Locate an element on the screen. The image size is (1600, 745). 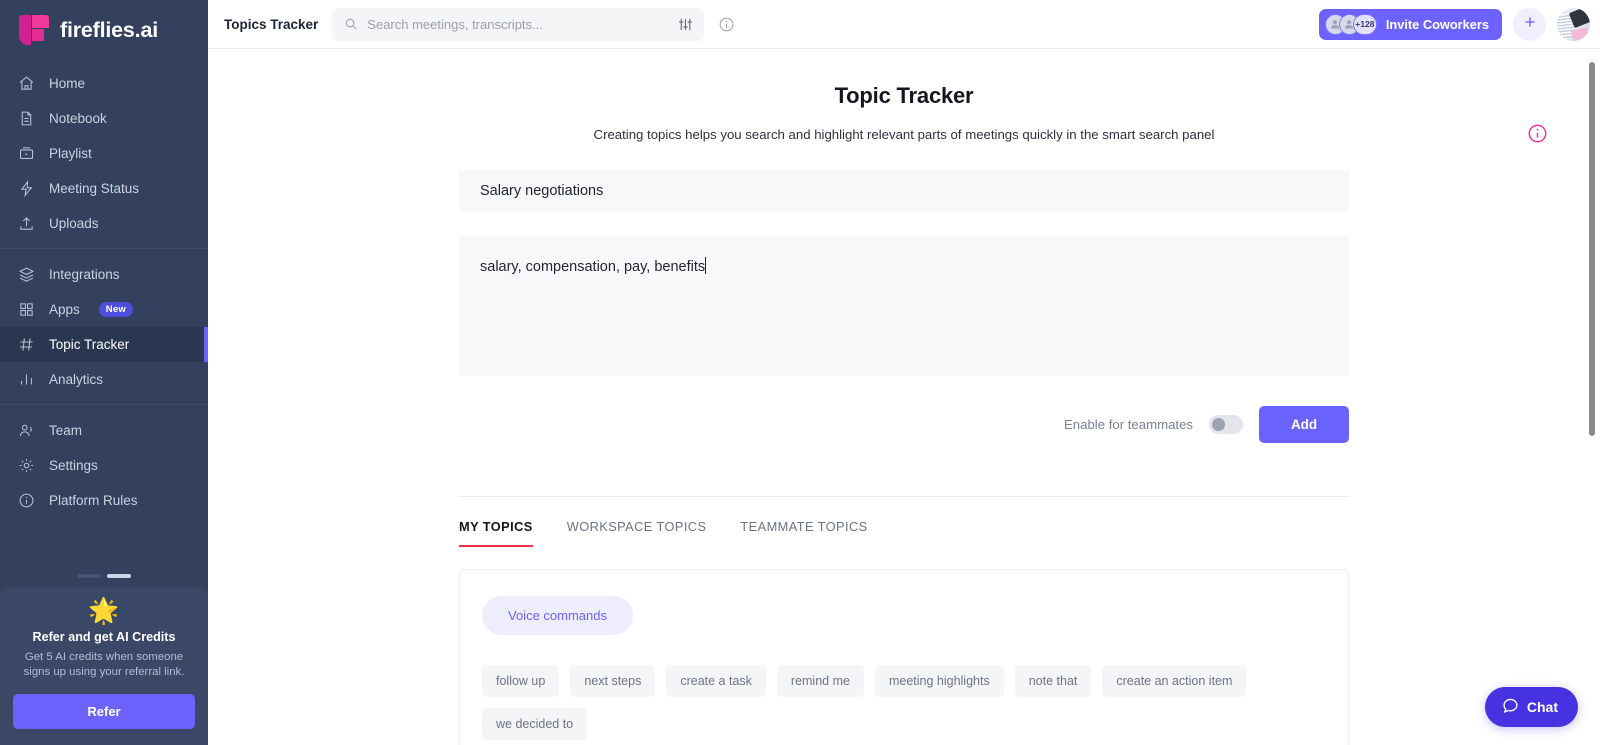
gear-icon is located at coordinates (26, 465).